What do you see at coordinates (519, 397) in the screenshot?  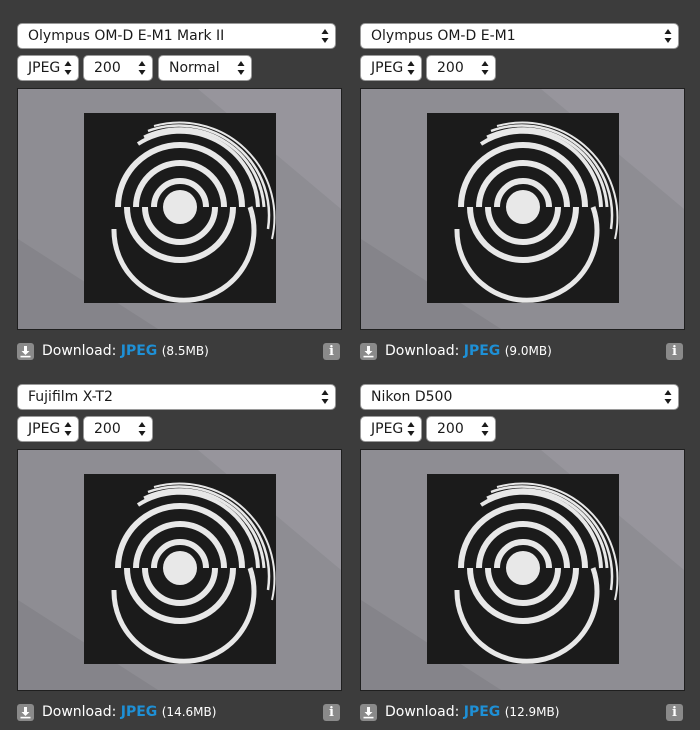 I see `camera-select: Nikon D500` at bounding box center [519, 397].